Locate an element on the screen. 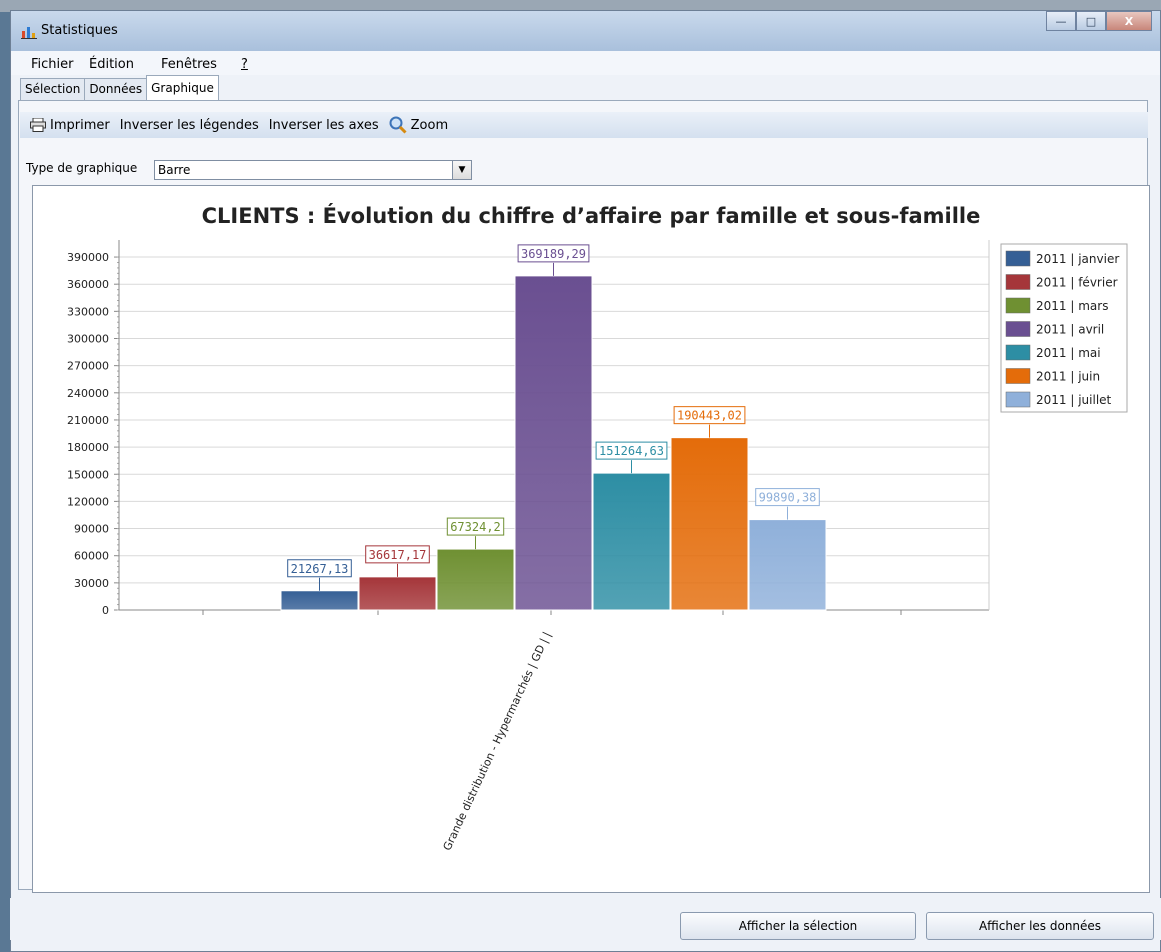  print-label: Imprimer is located at coordinates (80, 125).